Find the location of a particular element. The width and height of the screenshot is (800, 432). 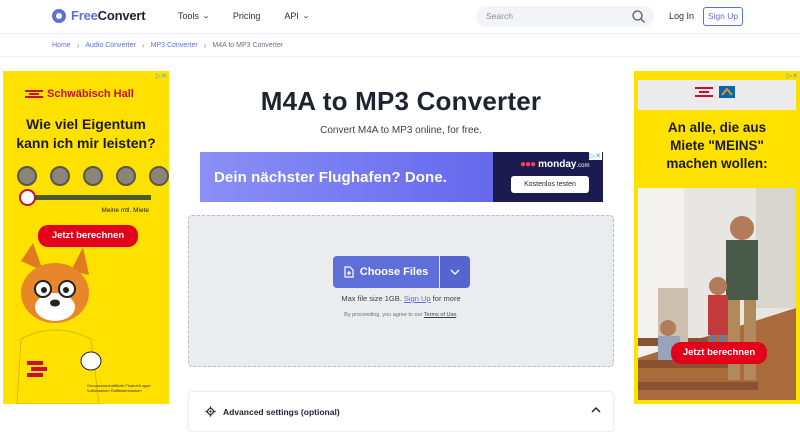

nav-api: API ⌄ is located at coordinates (297, 16).